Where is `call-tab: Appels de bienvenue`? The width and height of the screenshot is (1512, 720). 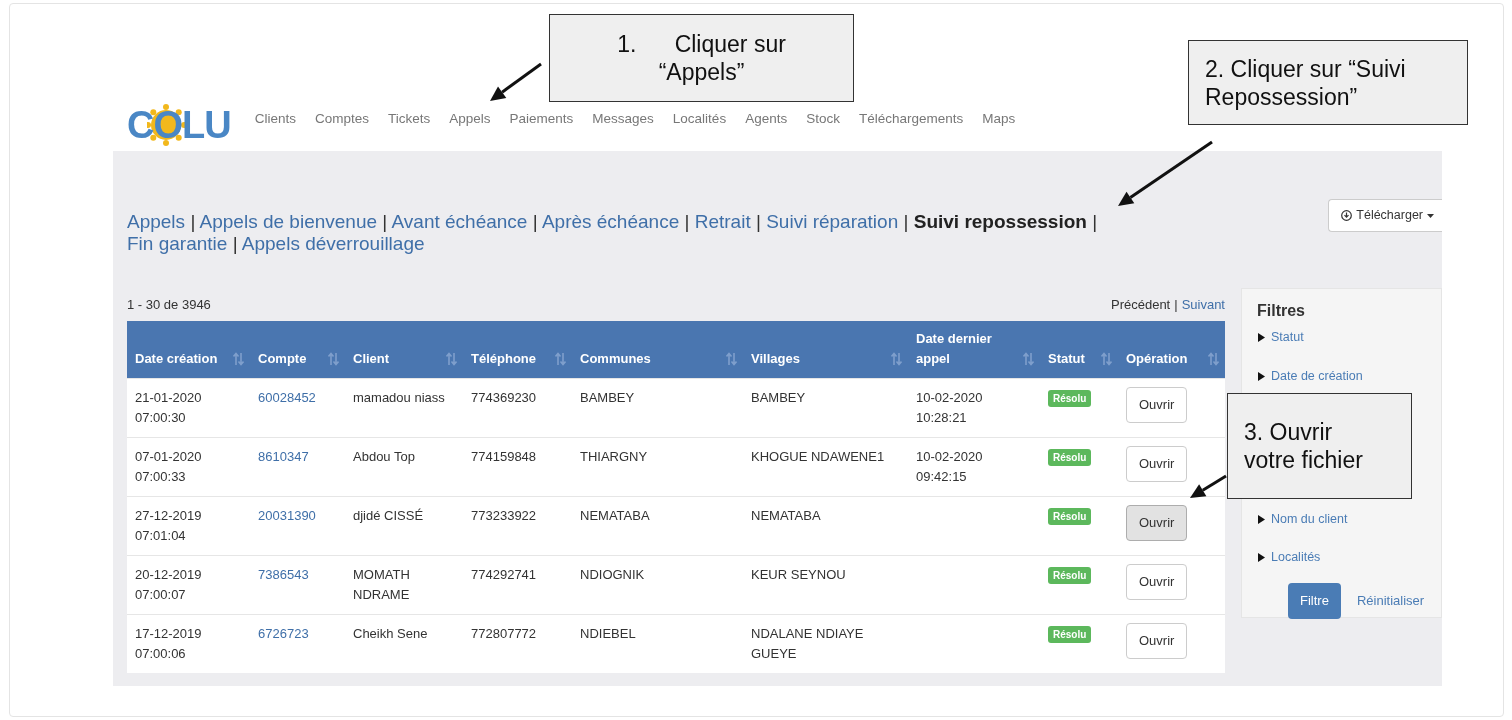 call-tab: Appels de bienvenue is located at coordinates (288, 221).